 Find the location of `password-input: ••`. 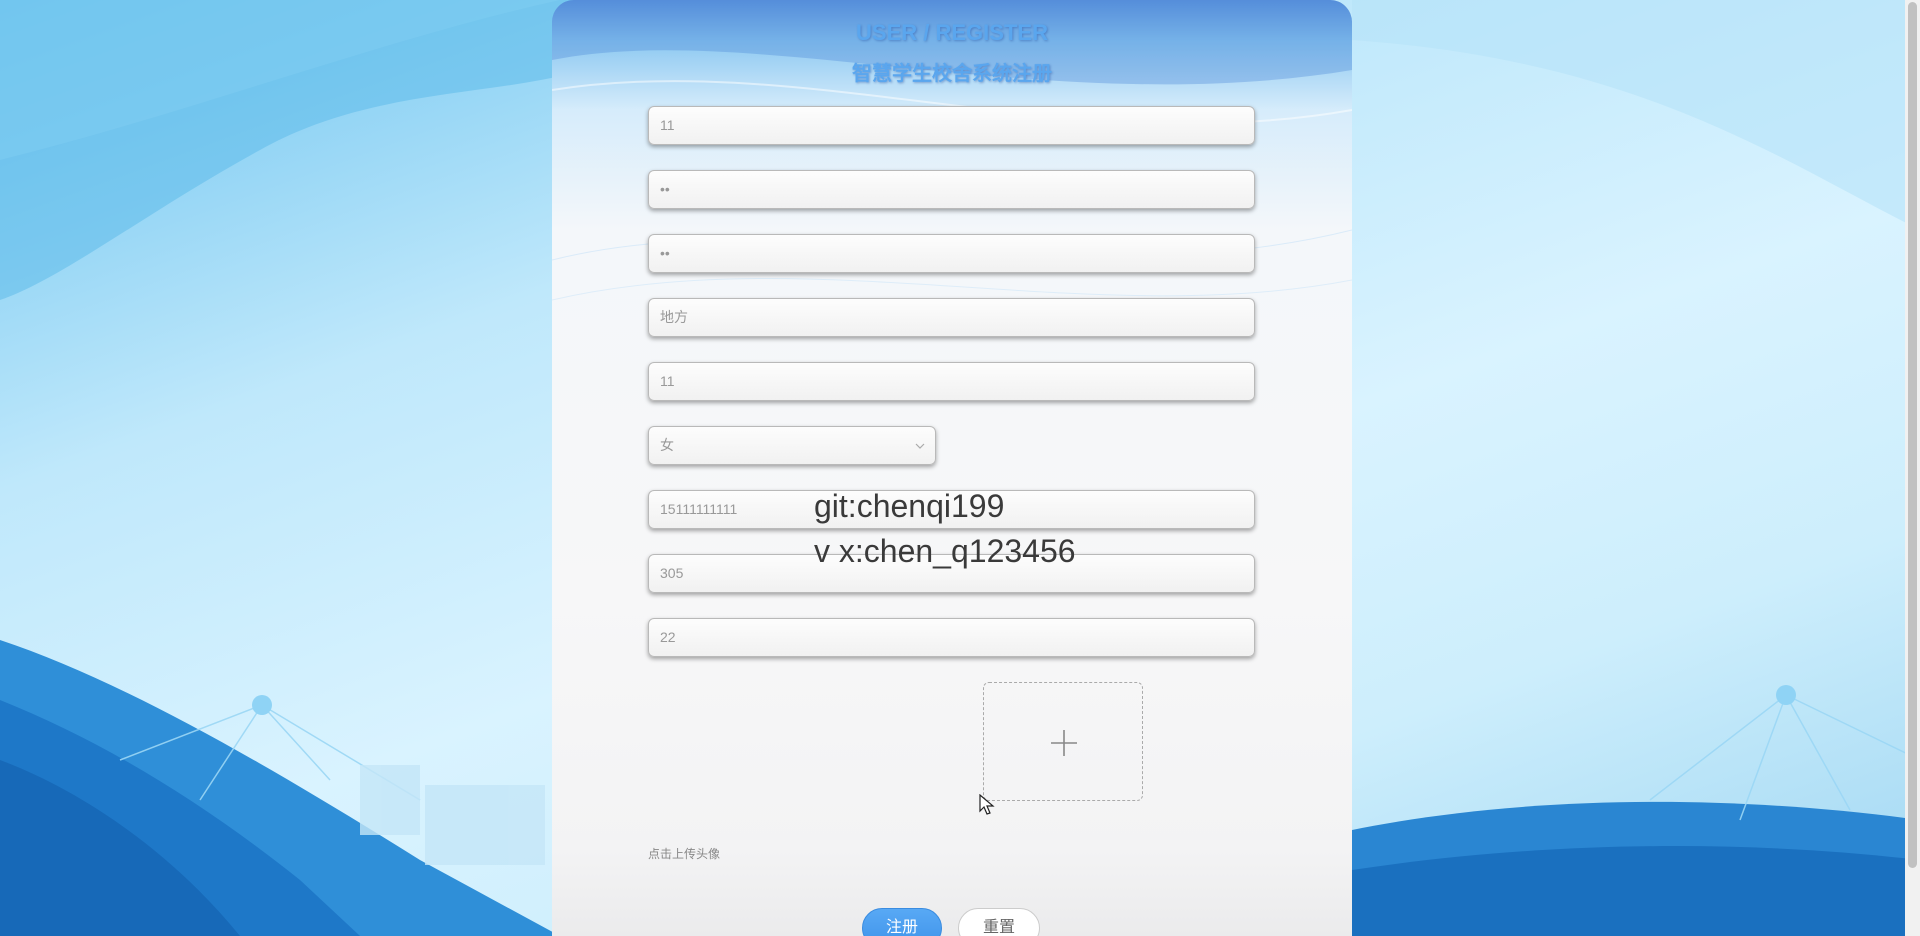

password-input: •• is located at coordinates (951, 189).